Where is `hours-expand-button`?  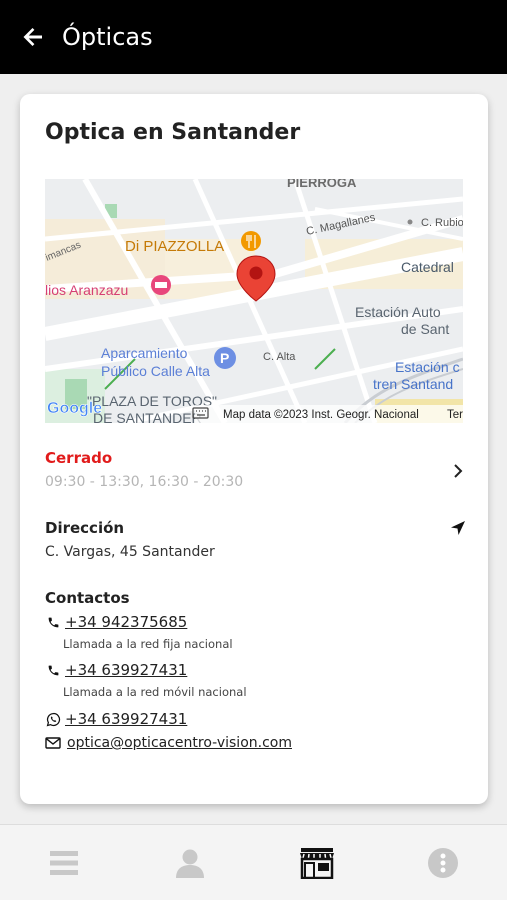 hours-expand-button is located at coordinates (458, 471).